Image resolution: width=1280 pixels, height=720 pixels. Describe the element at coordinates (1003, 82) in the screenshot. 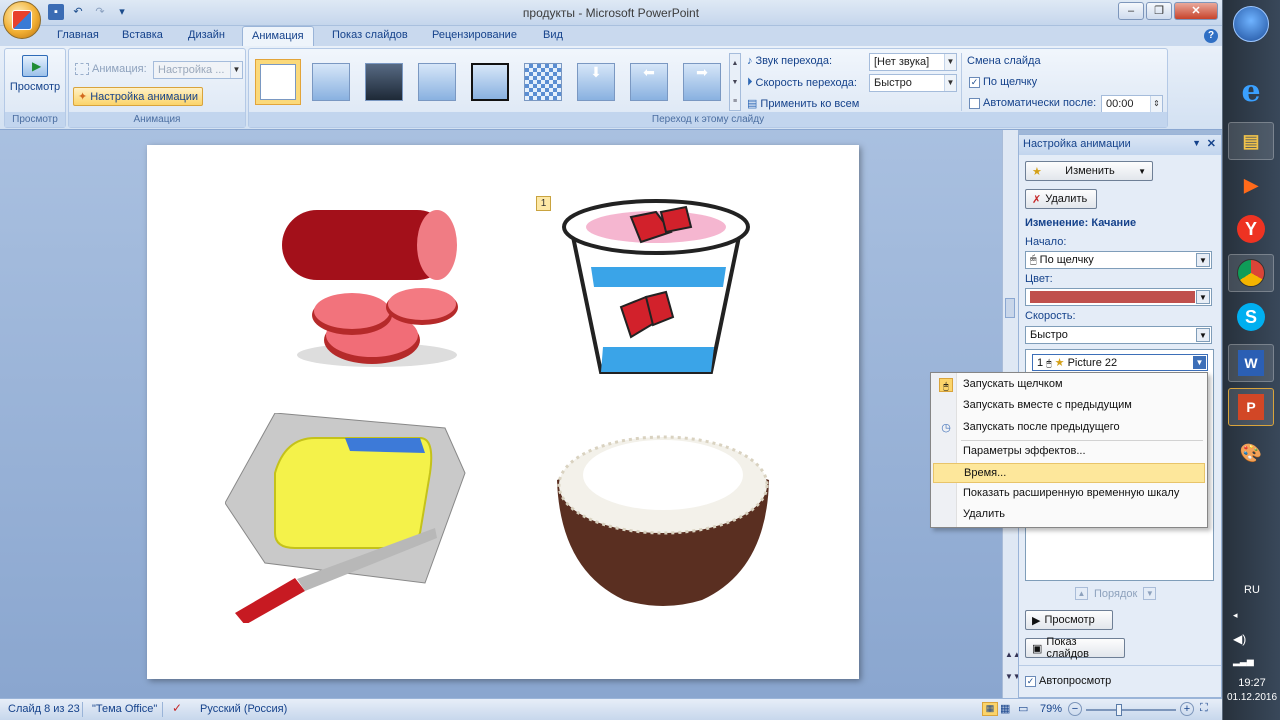

I see `on-click-checkbox: ✓ По щелчку` at that location.